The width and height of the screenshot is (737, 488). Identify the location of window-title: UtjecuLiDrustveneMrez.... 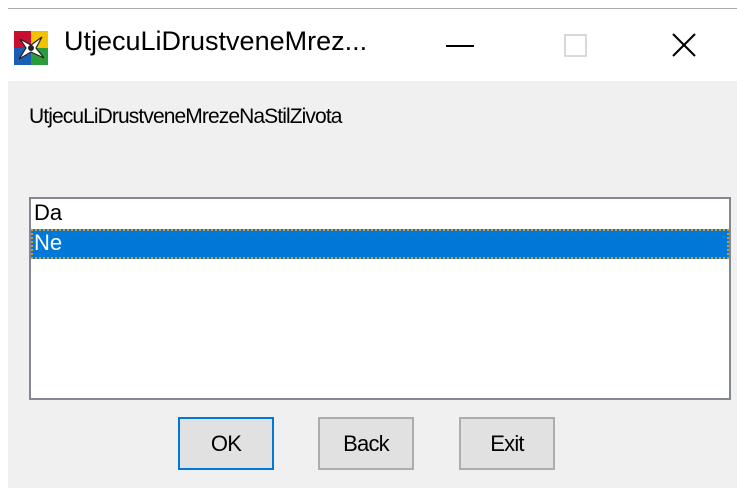
(216, 41).